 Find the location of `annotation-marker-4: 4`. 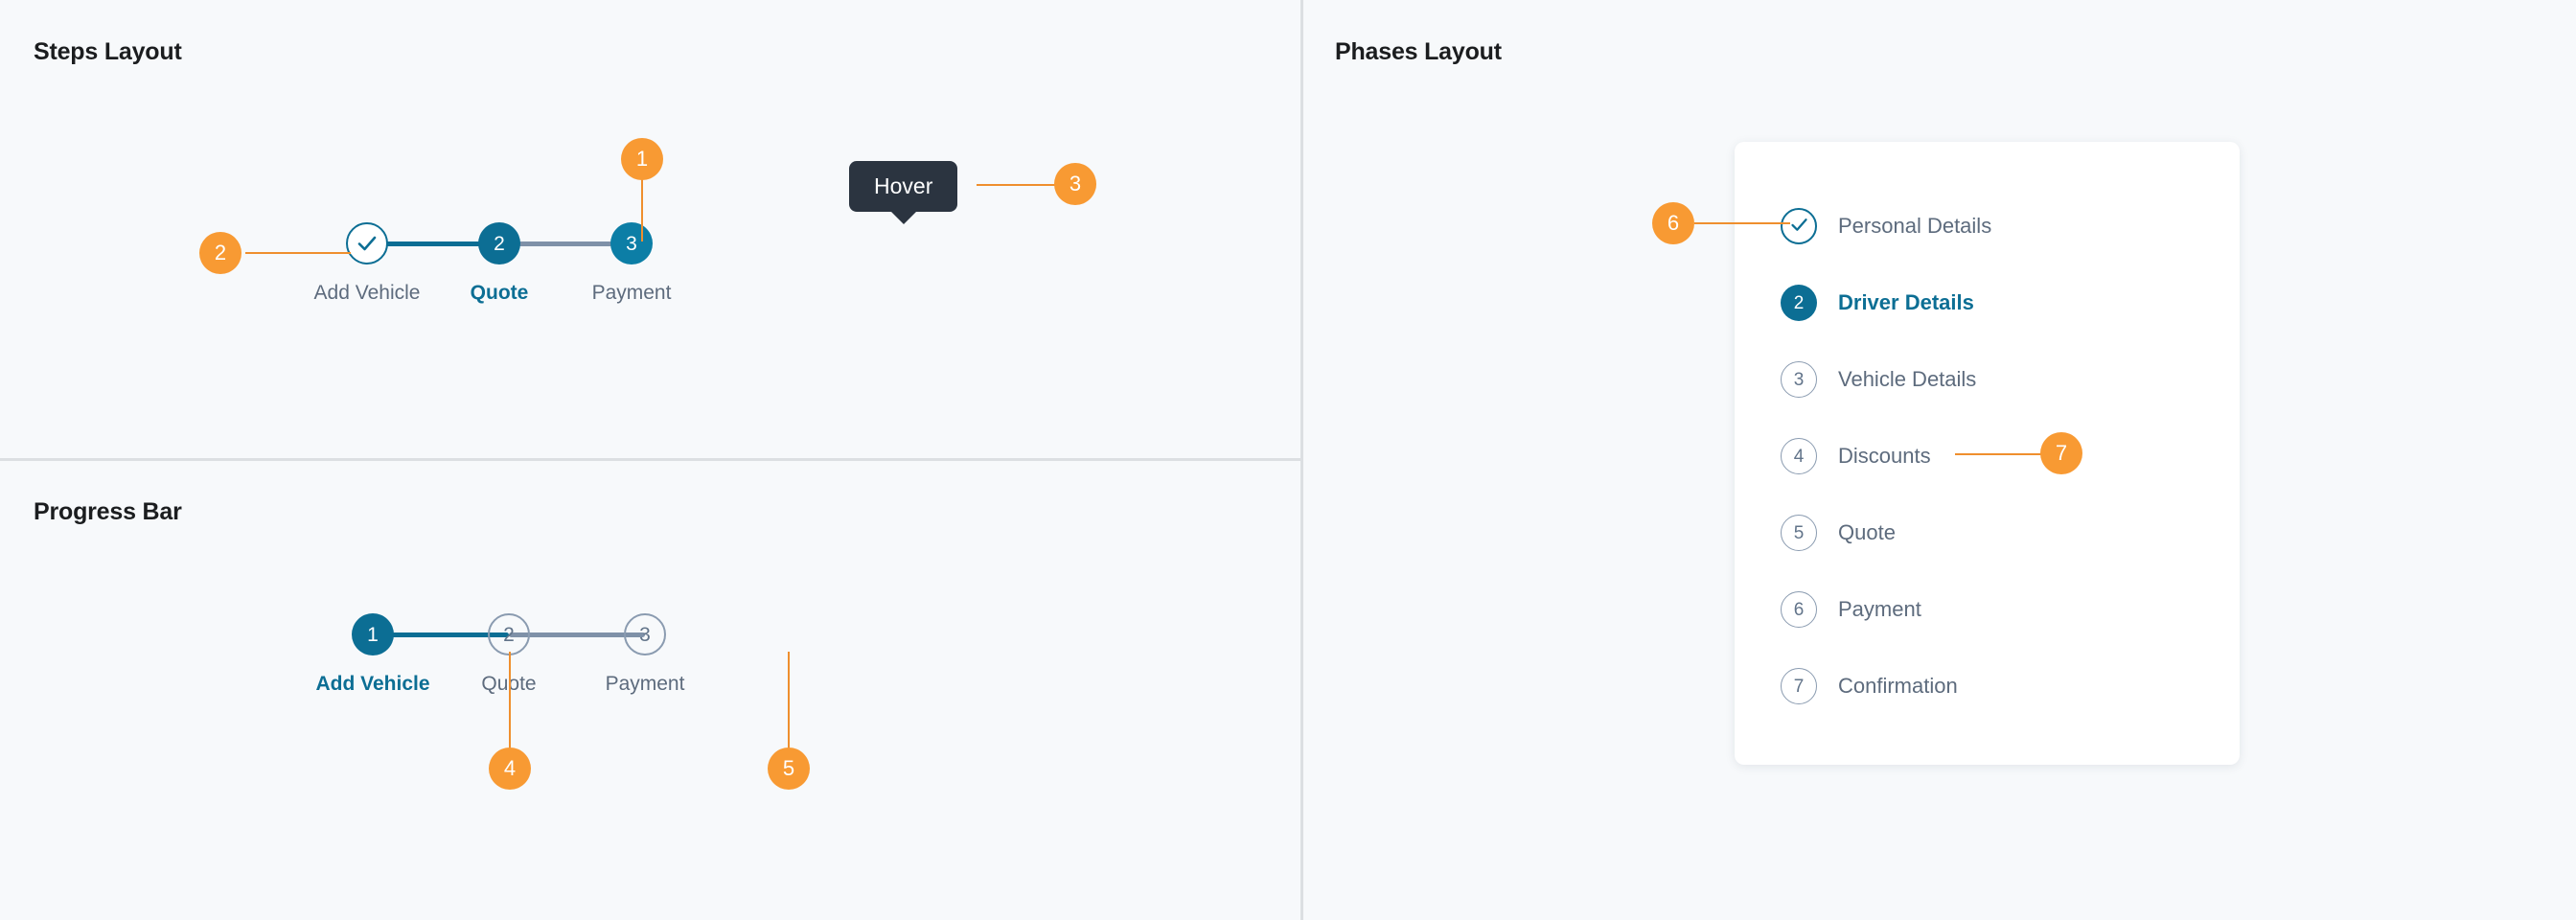

annotation-marker-4: 4 is located at coordinates (510, 769).